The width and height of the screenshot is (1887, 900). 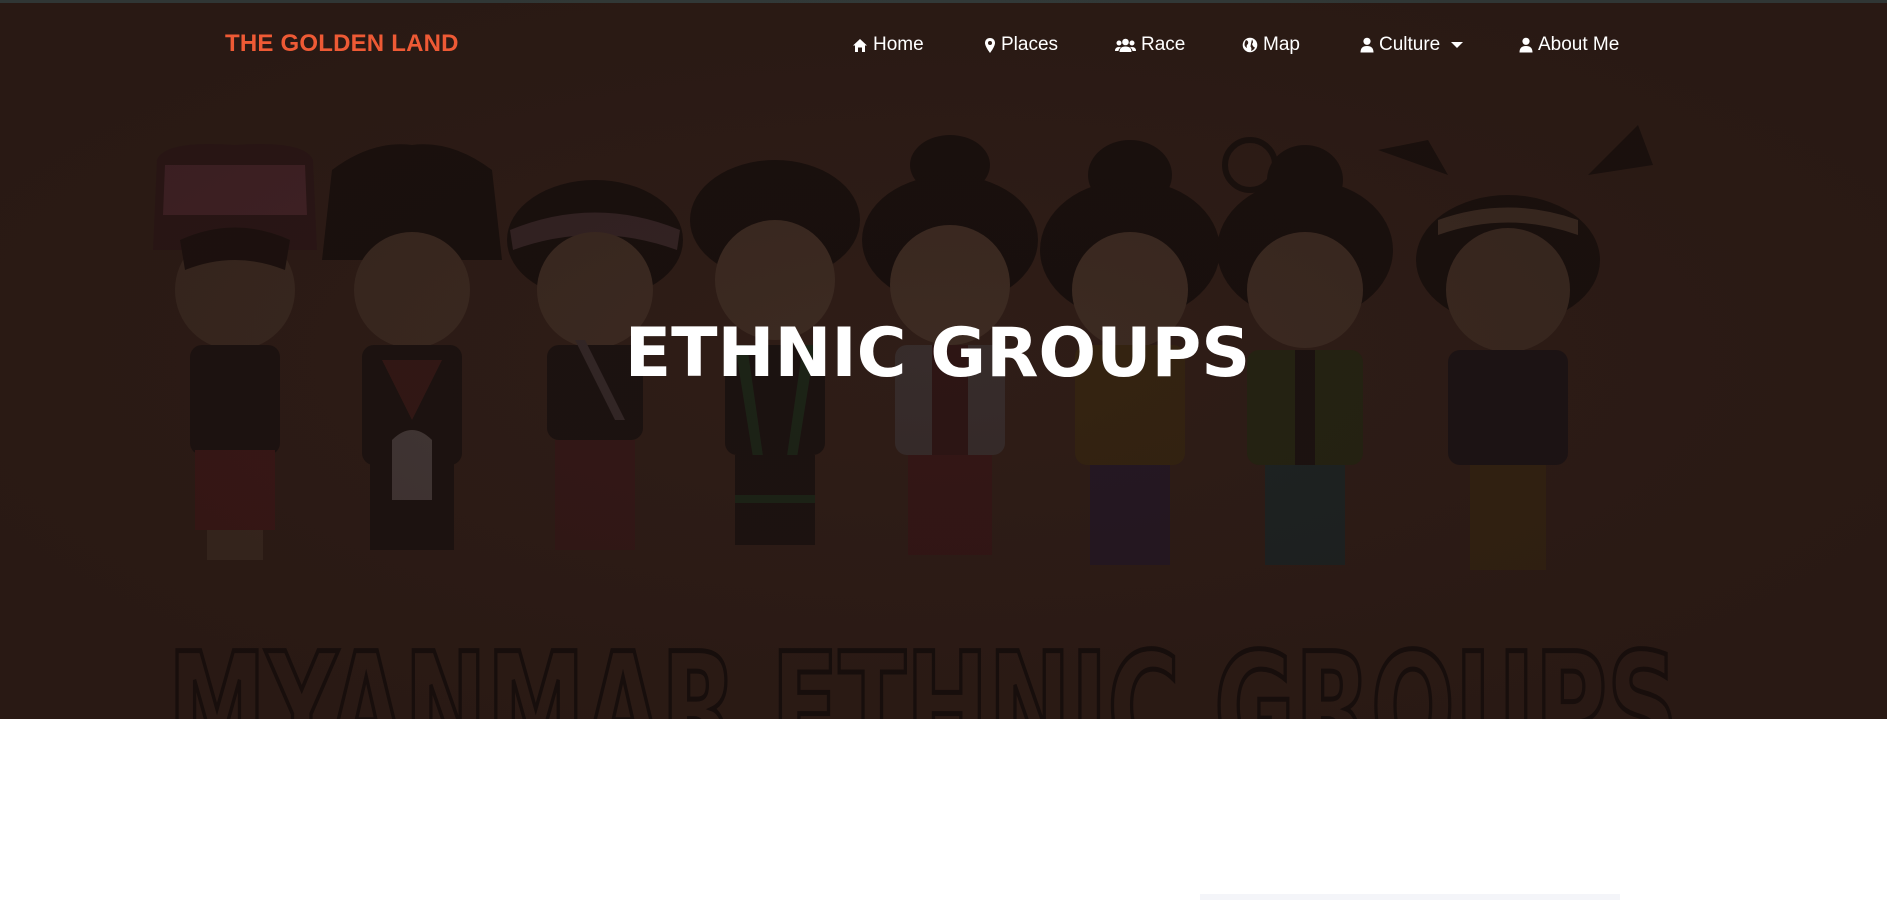 What do you see at coordinates (1250, 45) in the screenshot?
I see `globe-icon` at bounding box center [1250, 45].